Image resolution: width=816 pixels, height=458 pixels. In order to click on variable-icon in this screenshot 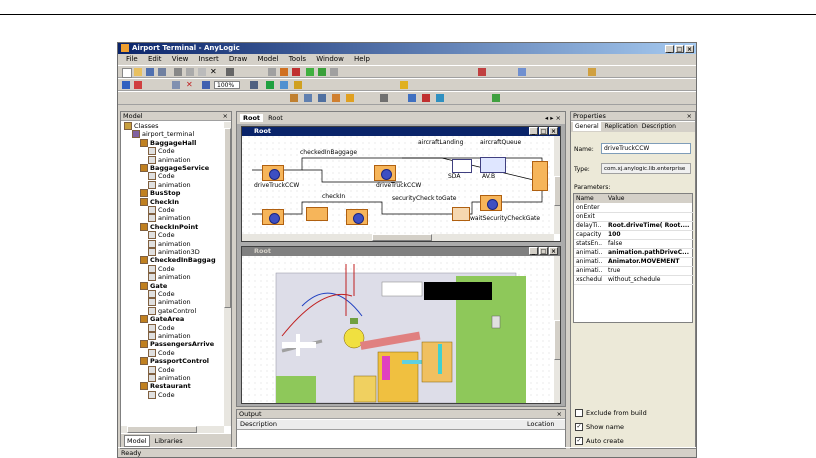, I will do `click(308, 98)`.